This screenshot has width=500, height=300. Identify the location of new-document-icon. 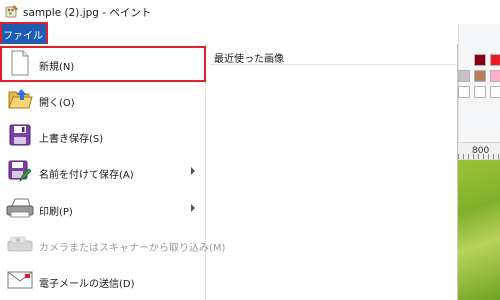
(20, 63).